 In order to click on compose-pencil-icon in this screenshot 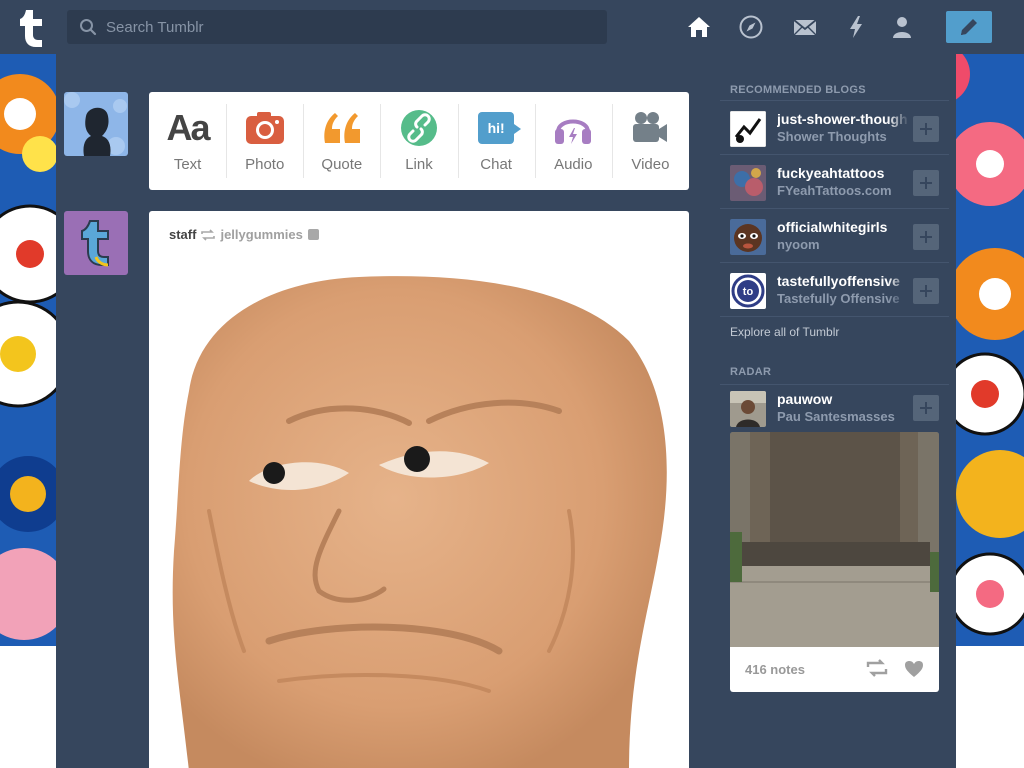, I will do `click(969, 27)`.